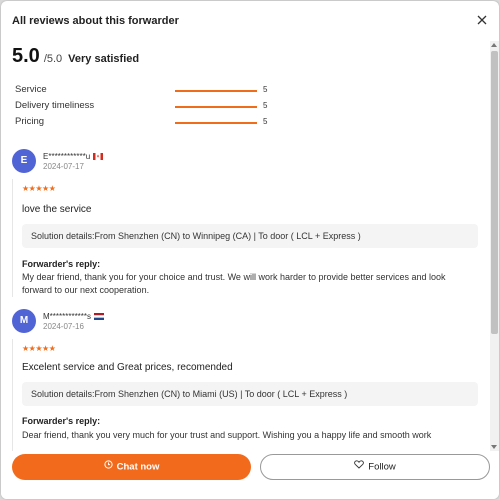 This screenshot has height=500, width=500. Describe the element at coordinates (494, 45) in the screenshot. I see `scroll-up-arrow-icon` at that location.